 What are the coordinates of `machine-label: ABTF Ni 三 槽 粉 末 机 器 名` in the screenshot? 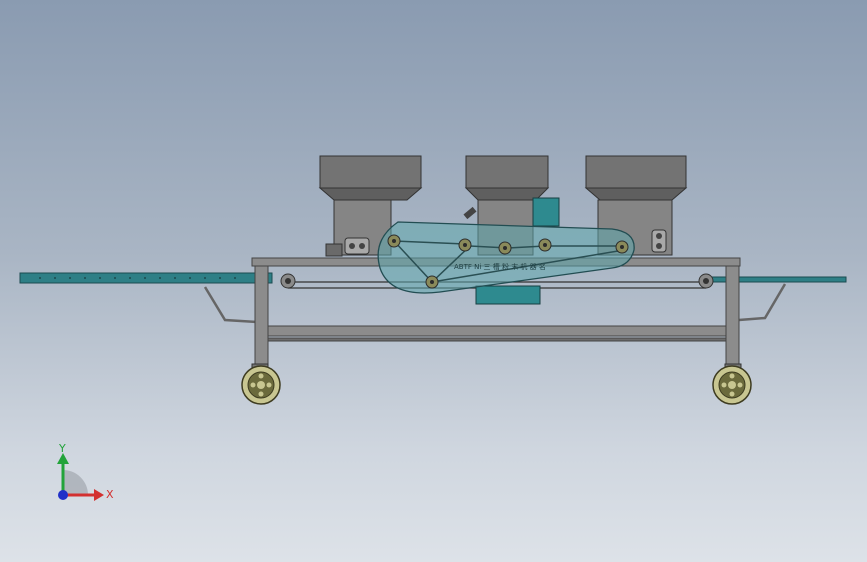 It's located at (500, 266).